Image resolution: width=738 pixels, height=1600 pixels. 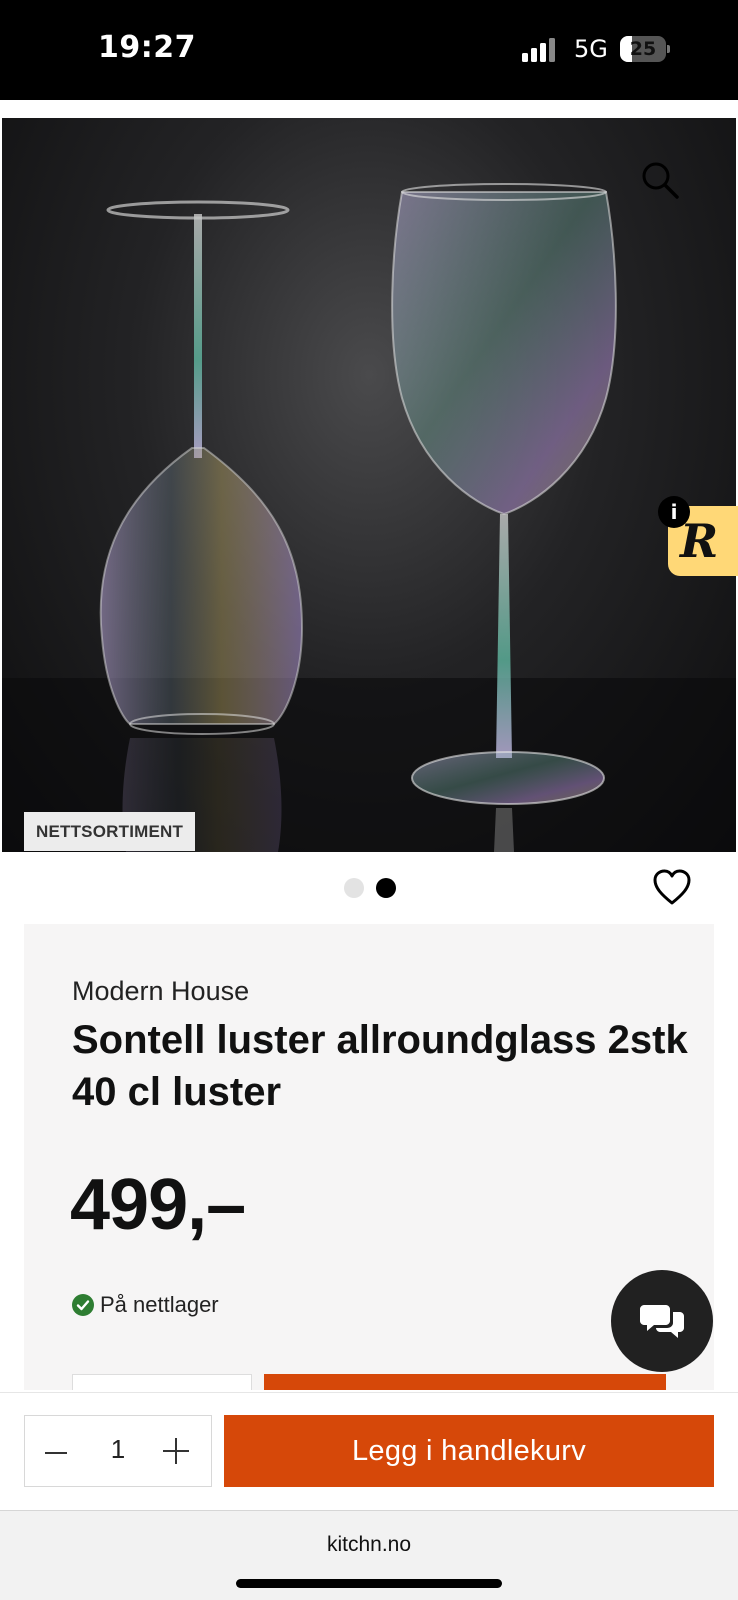 What do you see at coordinates (465, 1382) in the screenshot?
I see `inline-add-to-cart-button` at bounding box center [465, 1382].